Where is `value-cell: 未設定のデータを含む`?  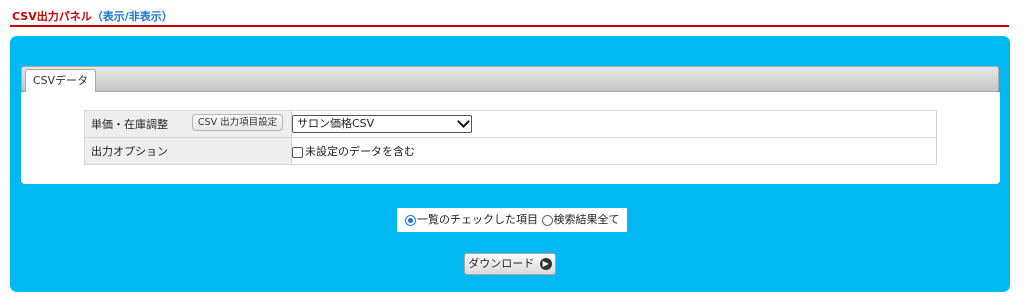
value-cell: 未設定のデータを含む is located at coordinates (614, 151).